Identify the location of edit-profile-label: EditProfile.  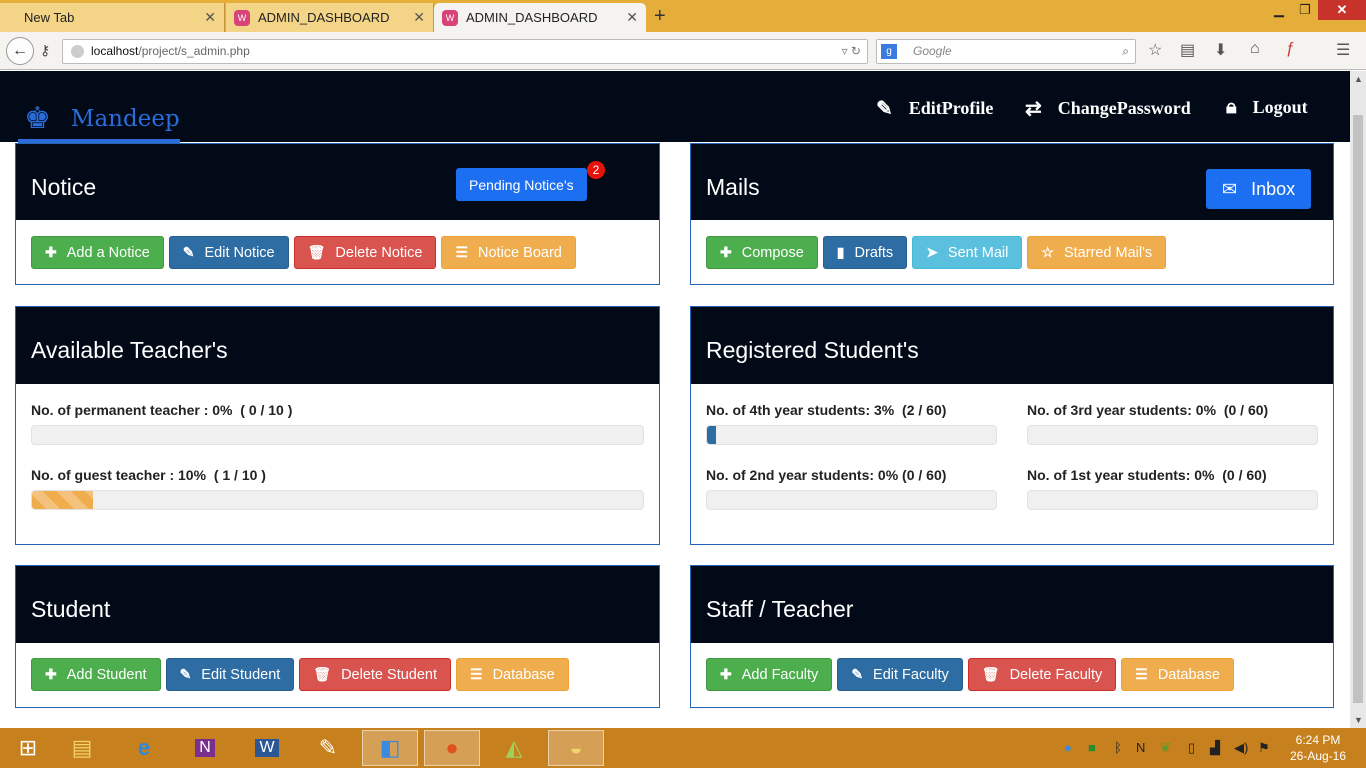
(951, 108).